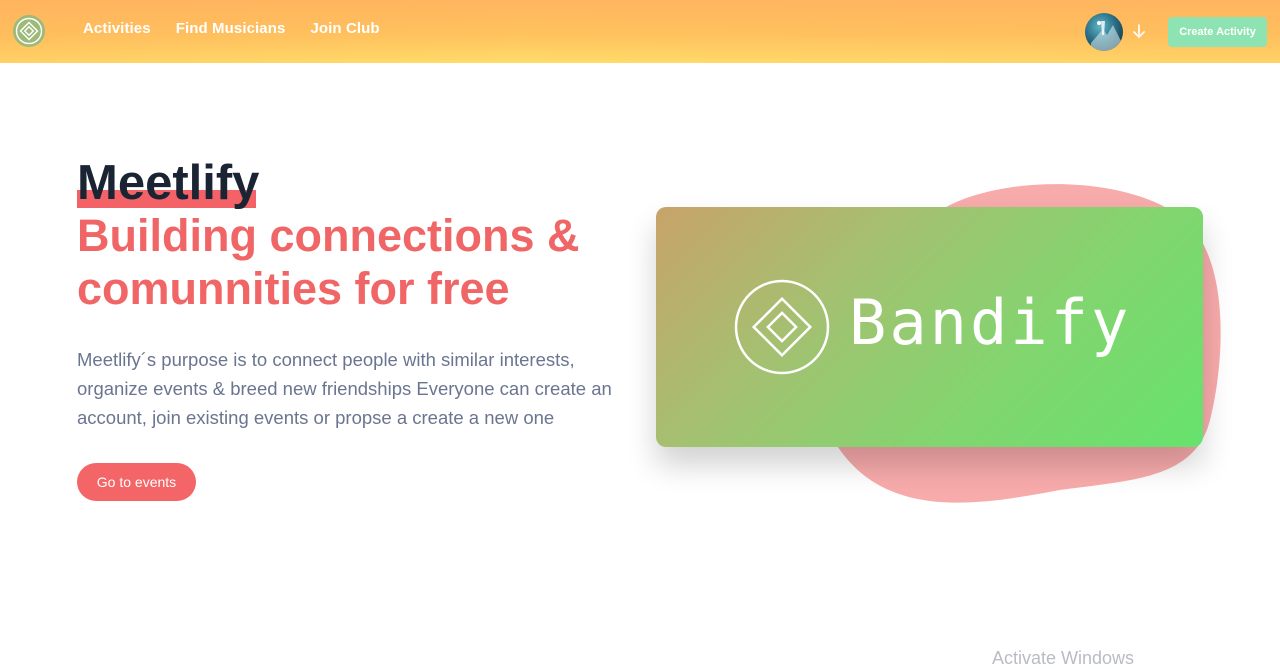 Image resolution: width=1280 pixels, height=669 pixels. I want to click on user-avatar, so click(1104, 32).